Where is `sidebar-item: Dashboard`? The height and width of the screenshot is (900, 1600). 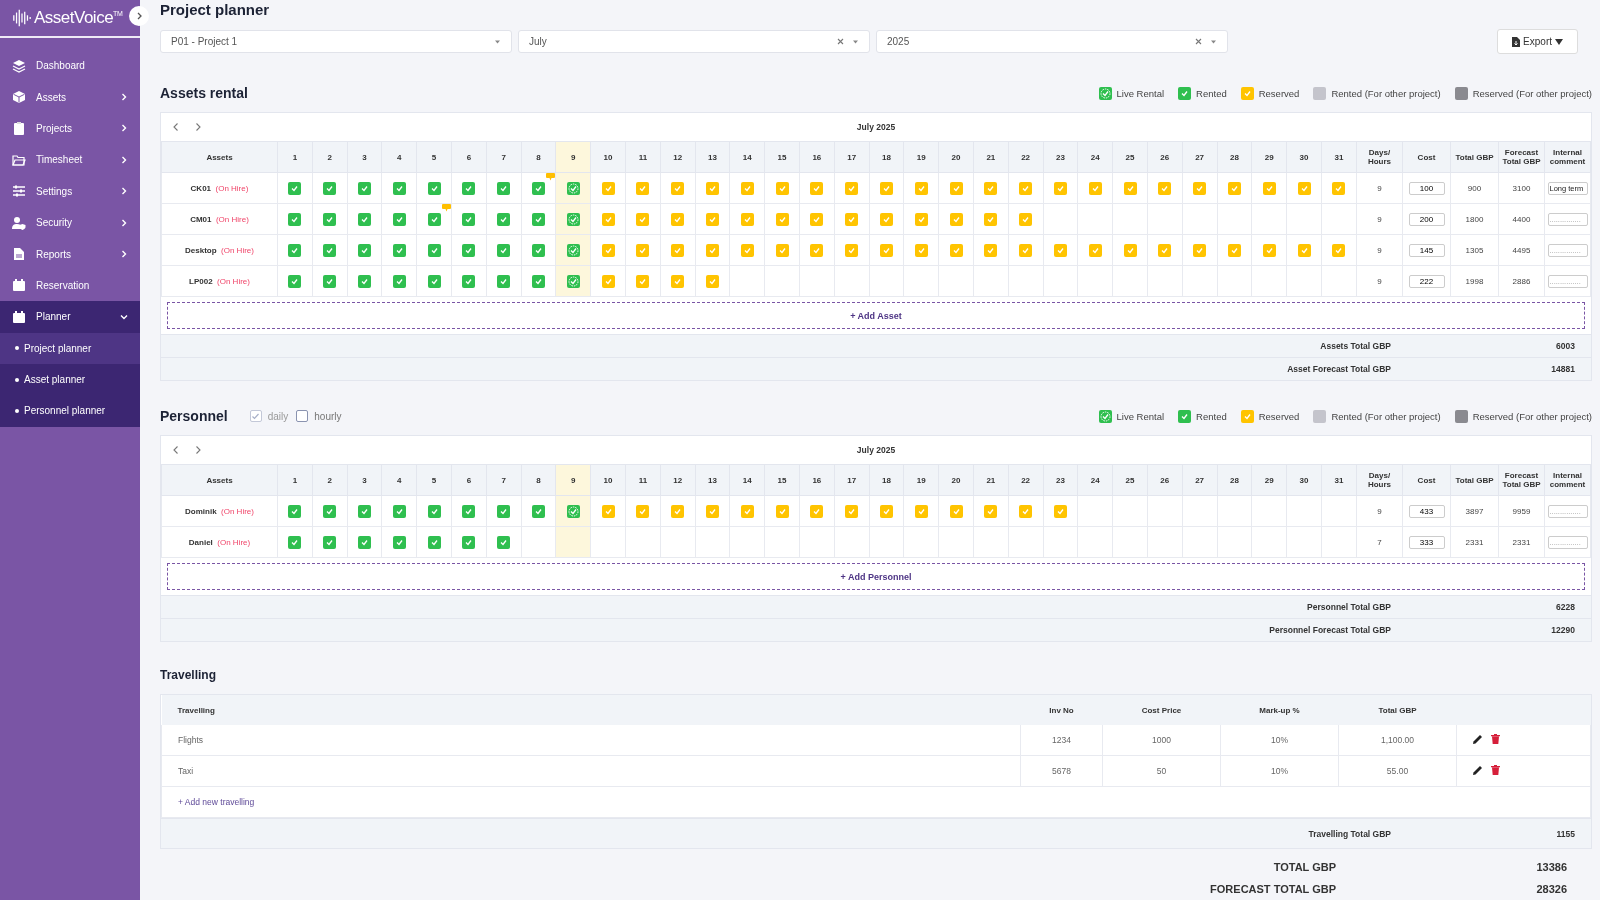 sidebar-item: Dashboard is located at coordinates (70, 66).